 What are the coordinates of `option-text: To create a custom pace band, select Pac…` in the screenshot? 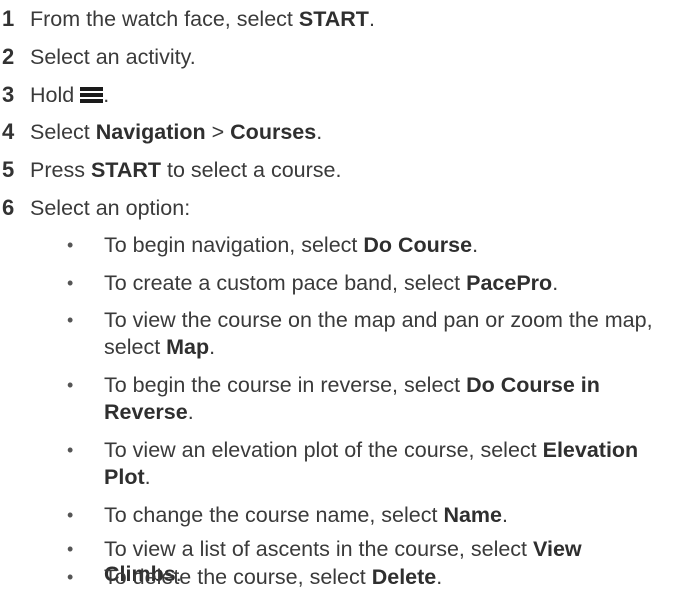 It's located at (331, 283).